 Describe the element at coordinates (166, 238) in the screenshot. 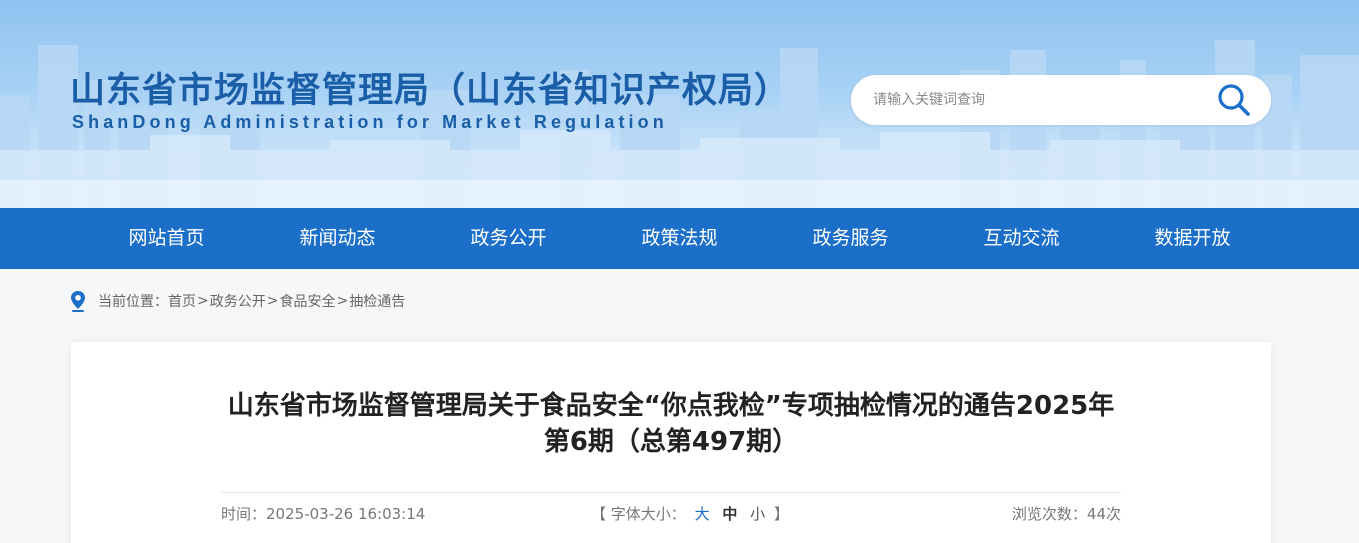

I see `nav-item-home: 网站首页` at that location.